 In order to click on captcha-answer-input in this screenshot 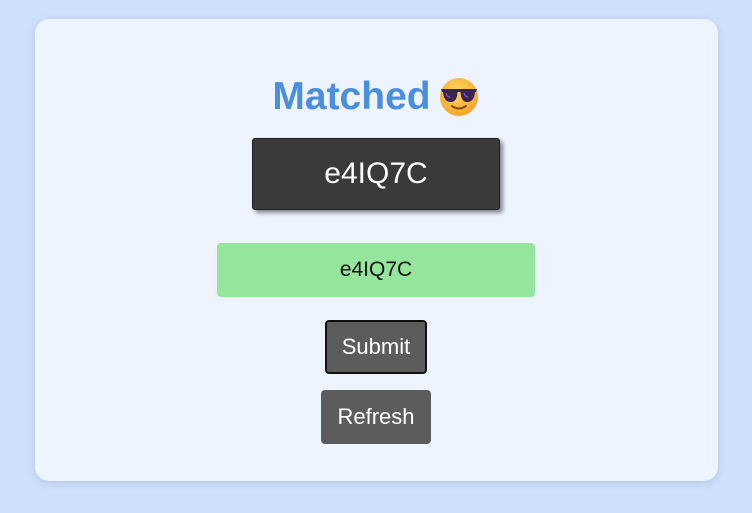, I will do `click(376, 270)`.